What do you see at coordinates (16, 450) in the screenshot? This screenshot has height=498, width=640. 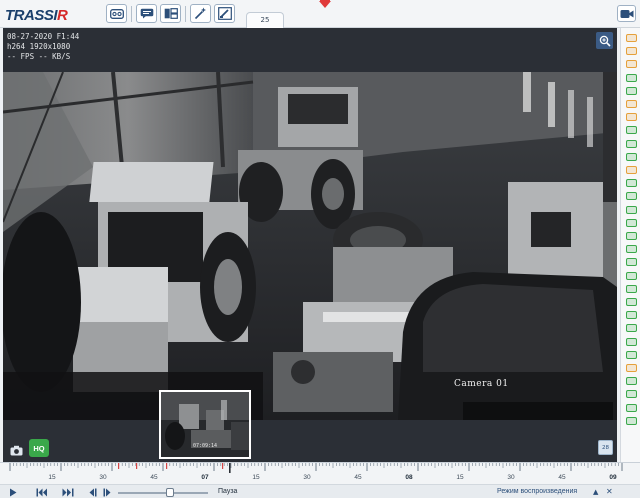 I see `snapshot-button` at bounding box center [16, 450].